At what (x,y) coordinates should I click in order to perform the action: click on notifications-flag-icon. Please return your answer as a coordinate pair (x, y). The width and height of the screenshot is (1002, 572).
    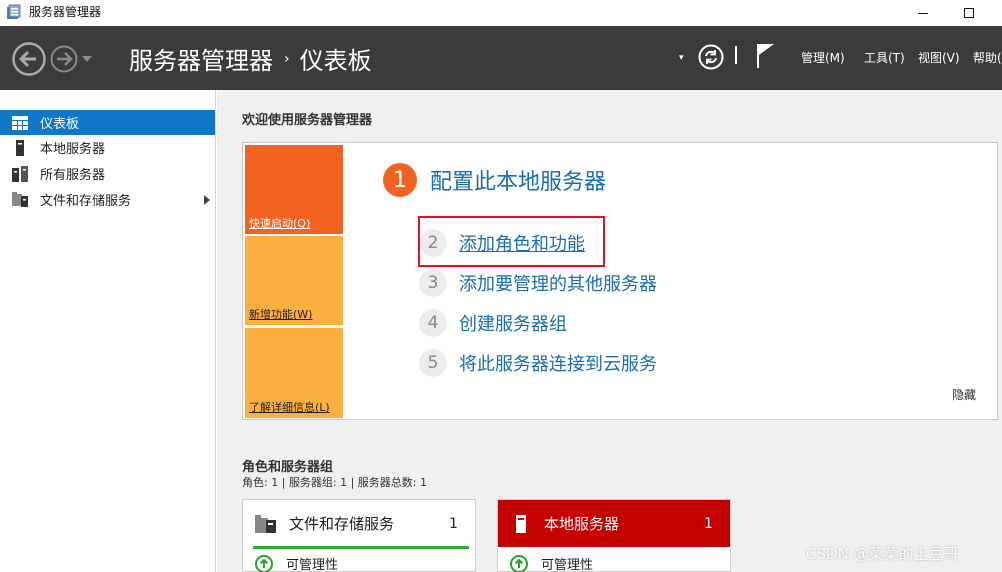
    Looking at the image, I should click on (766, 56).